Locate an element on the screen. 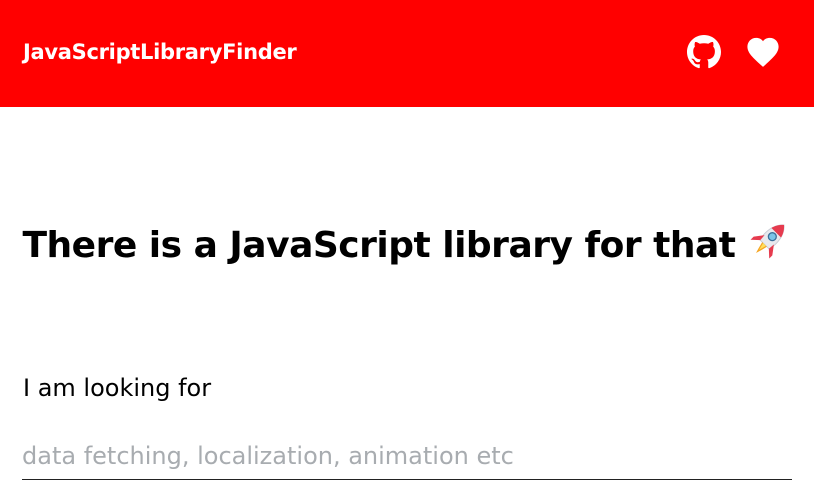 The image size is (814, 500). github-link is located at coordinates (704, 52).